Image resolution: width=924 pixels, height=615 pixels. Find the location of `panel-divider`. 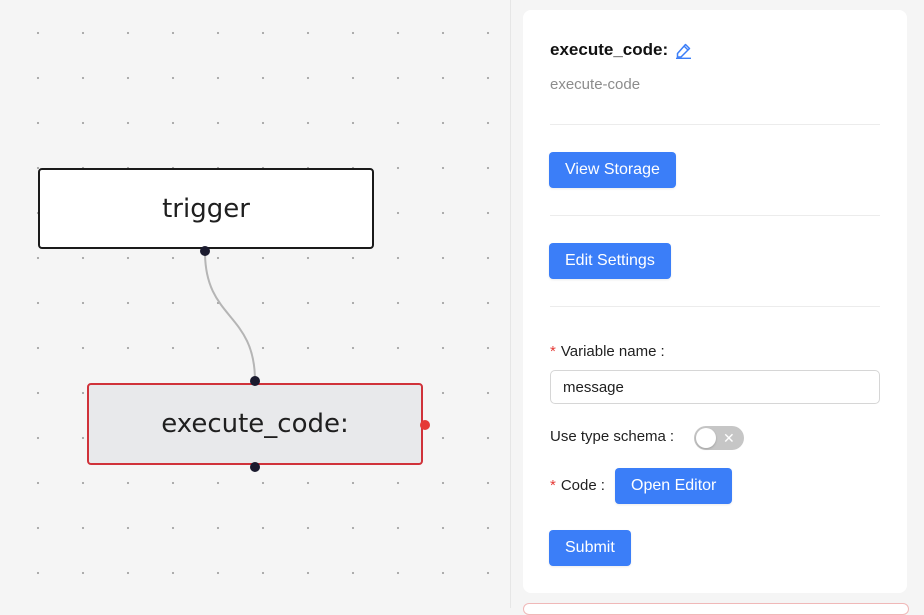

panel-divider is located at coordinates (510, 304).